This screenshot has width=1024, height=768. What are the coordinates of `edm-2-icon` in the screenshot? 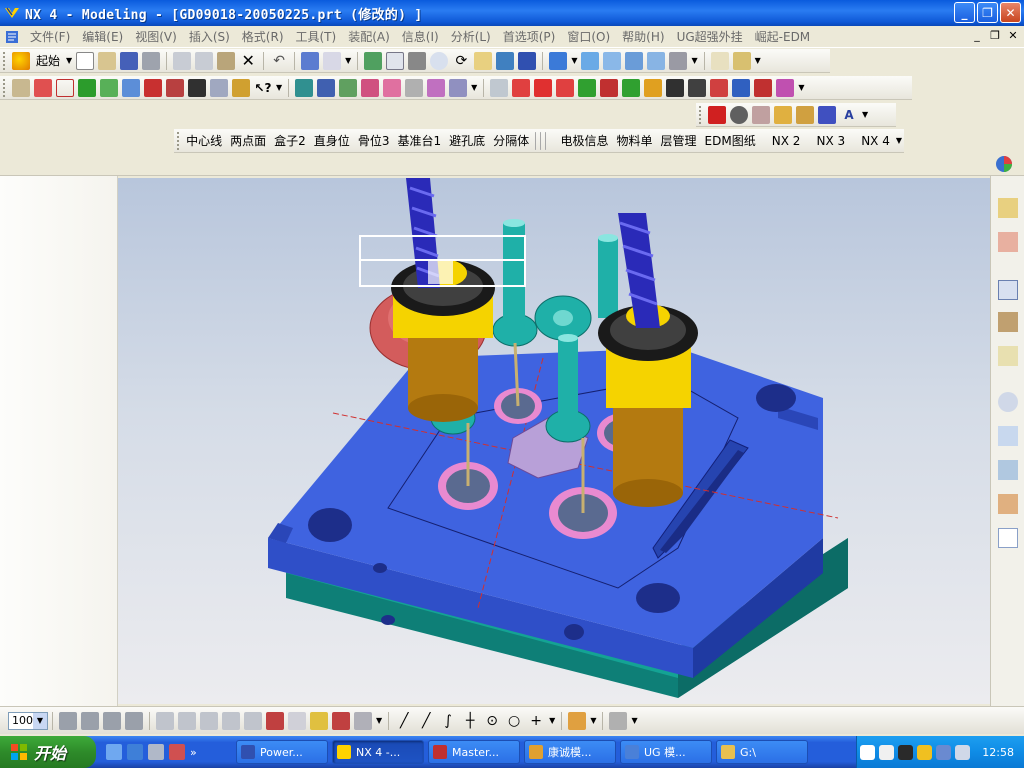 It's located at (565, 87).